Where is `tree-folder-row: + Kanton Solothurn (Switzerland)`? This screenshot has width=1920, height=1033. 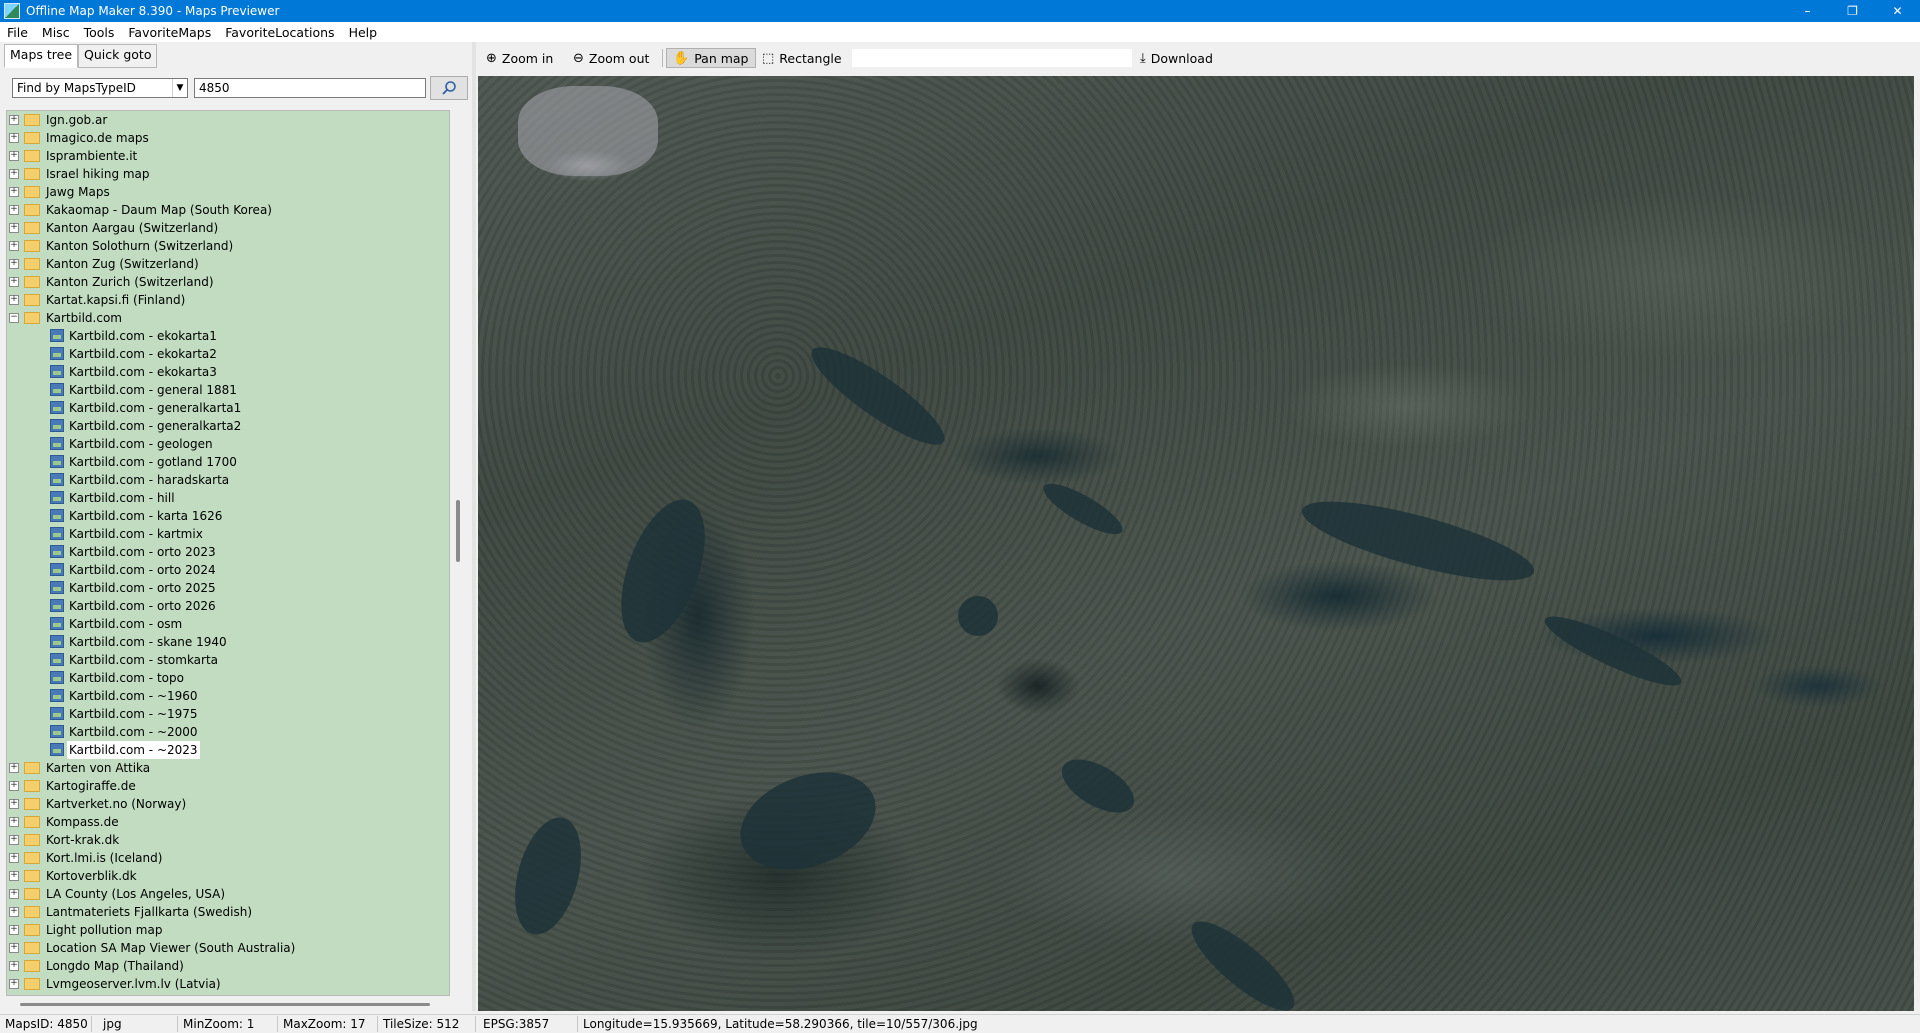
tree-folder-row: + Kanton Solothurn (Switzerland) is located at coordinates (228, 246).